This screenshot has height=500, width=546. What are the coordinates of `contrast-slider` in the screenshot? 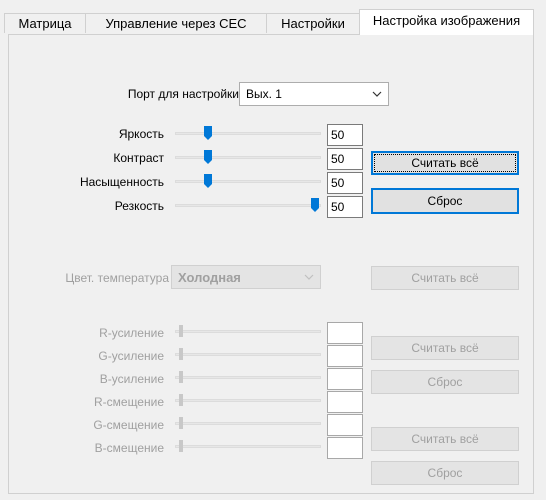 It's located at (248, 158).